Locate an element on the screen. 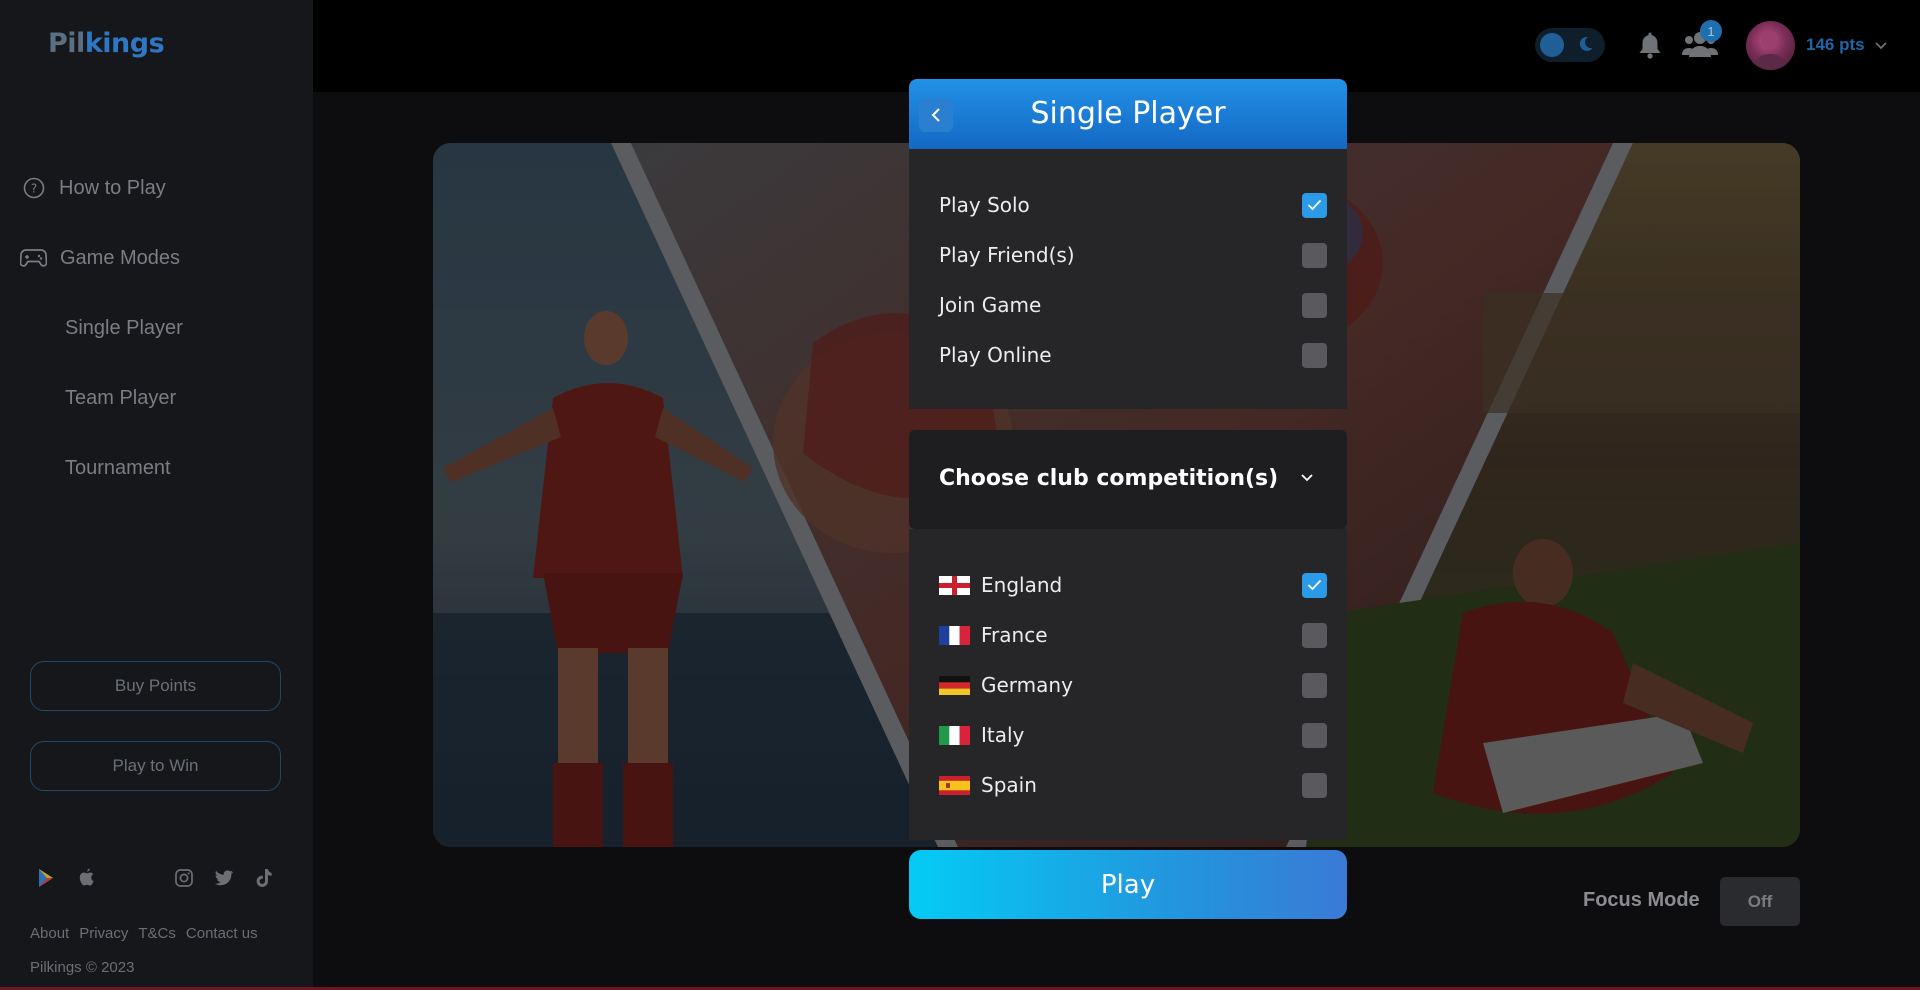  footer-link-privacy: Privacy is located at coordinates (103, 933).